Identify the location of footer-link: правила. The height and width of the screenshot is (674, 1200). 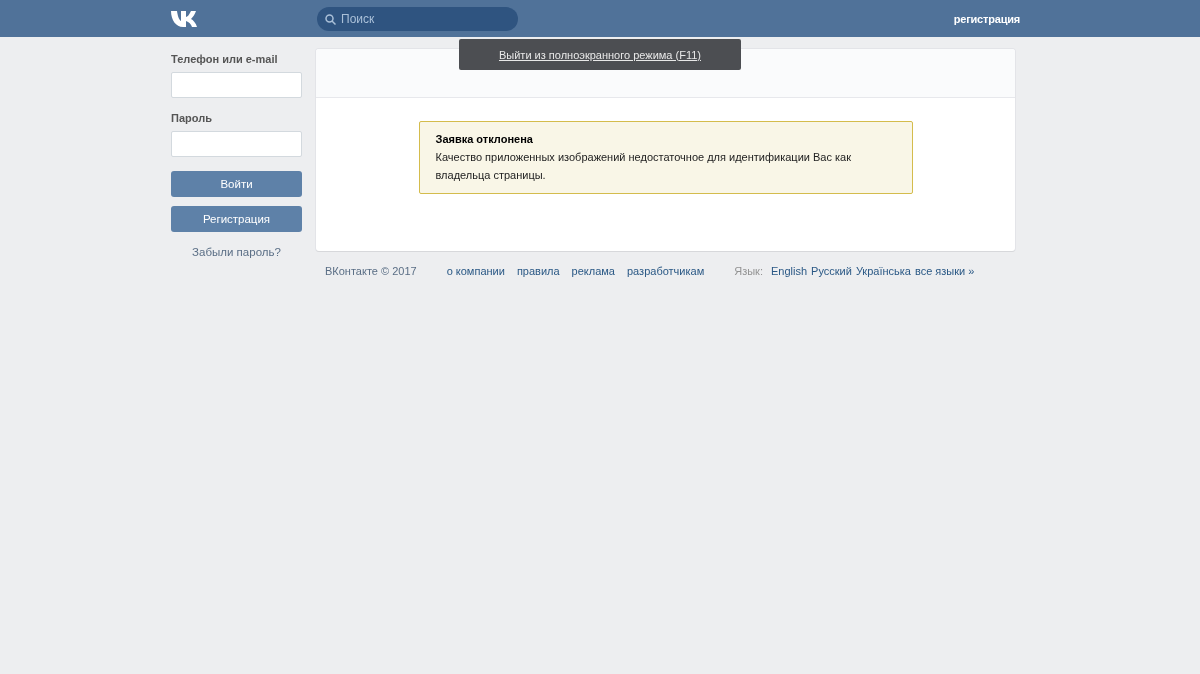
(538, 271).